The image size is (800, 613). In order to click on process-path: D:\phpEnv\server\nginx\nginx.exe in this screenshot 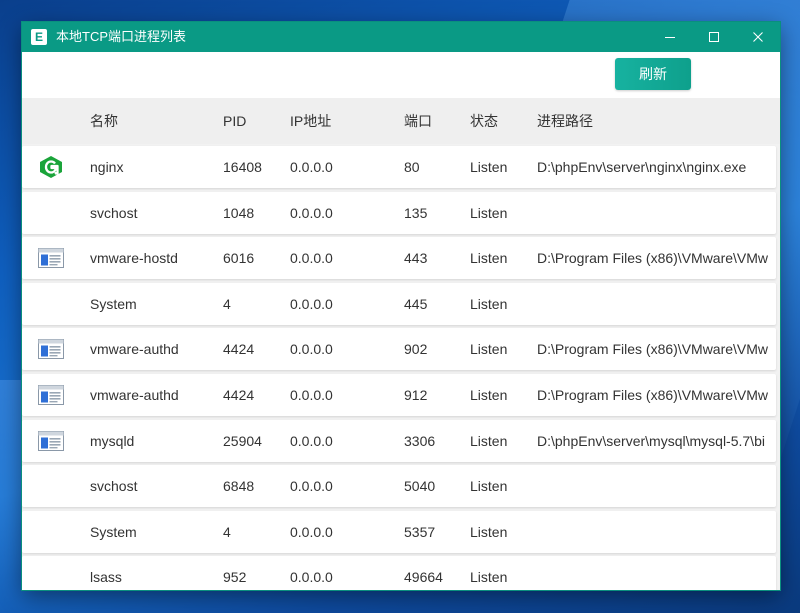, I will do `click(642, 167)`.